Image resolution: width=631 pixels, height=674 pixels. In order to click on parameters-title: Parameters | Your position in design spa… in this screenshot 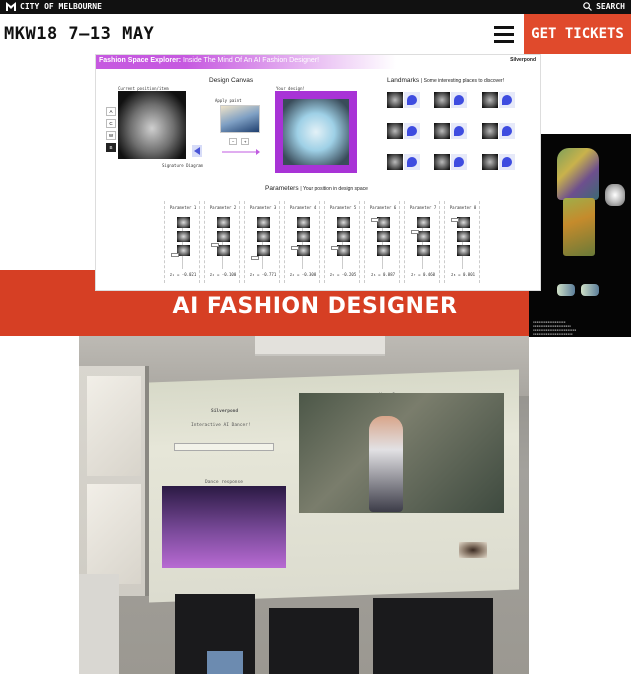, I will do `click(316, 188)`.